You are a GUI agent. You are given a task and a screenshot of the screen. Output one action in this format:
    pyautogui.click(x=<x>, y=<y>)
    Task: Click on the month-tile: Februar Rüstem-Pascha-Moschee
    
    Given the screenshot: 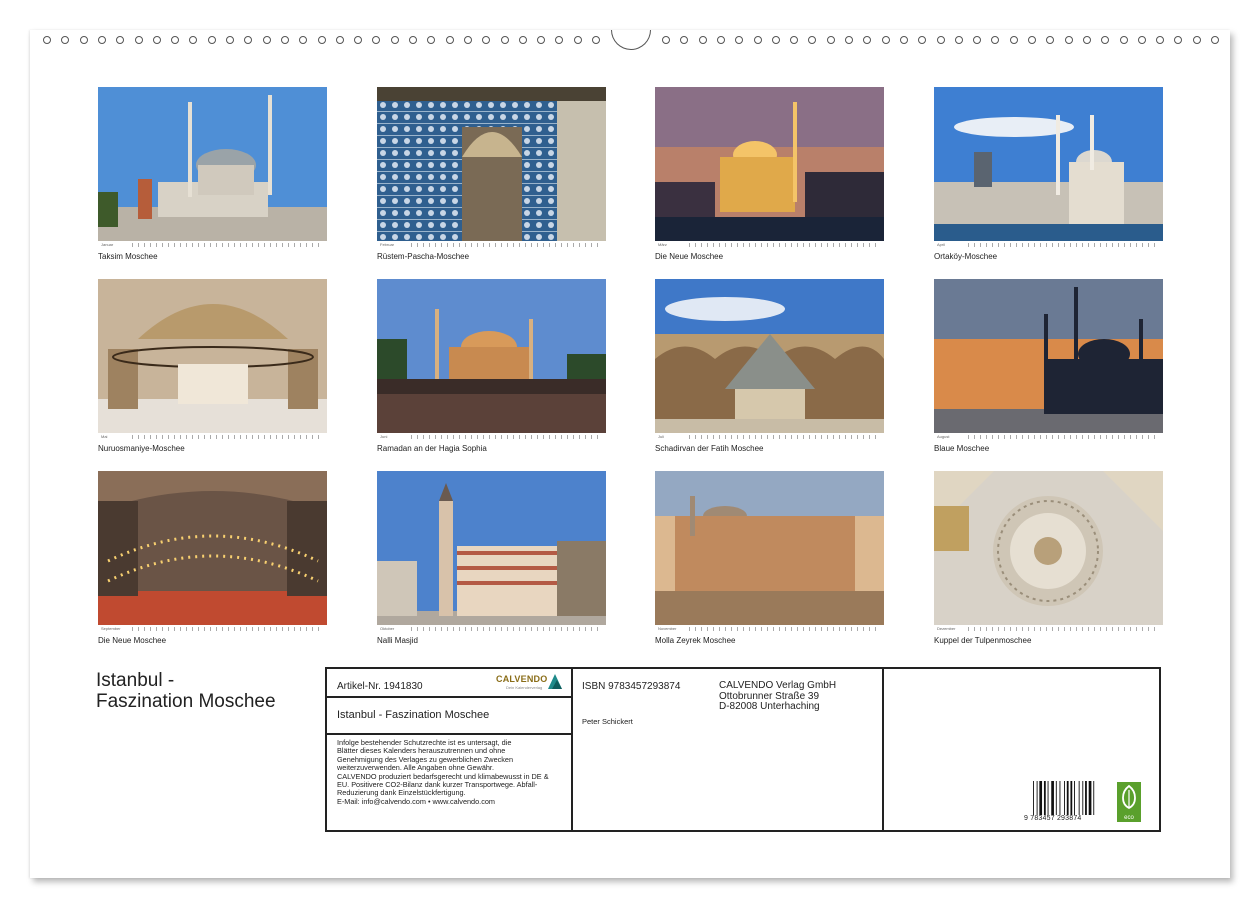 What is the action you would take?
    pyautogui.click(x=491, y=174)
    